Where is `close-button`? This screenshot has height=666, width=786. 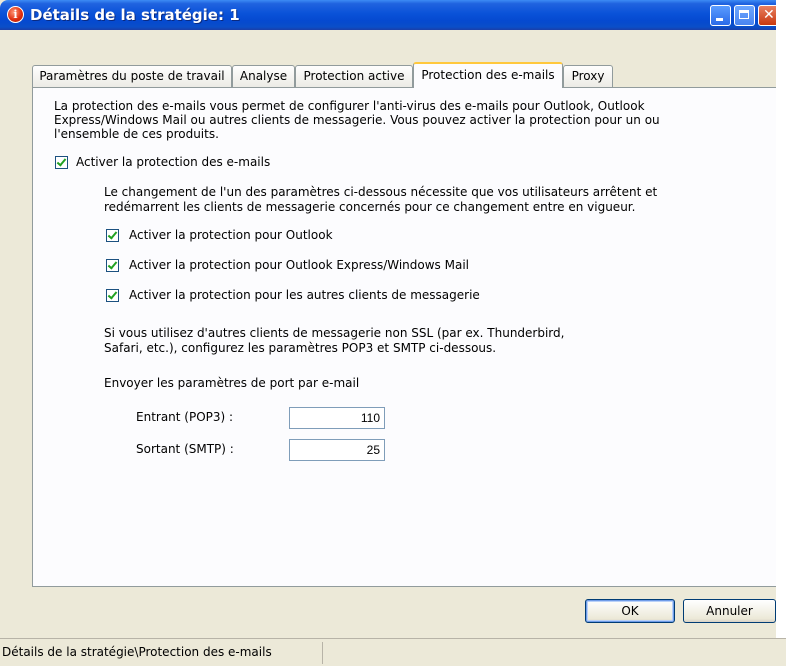
close-button is located at coordinates (767, 15).